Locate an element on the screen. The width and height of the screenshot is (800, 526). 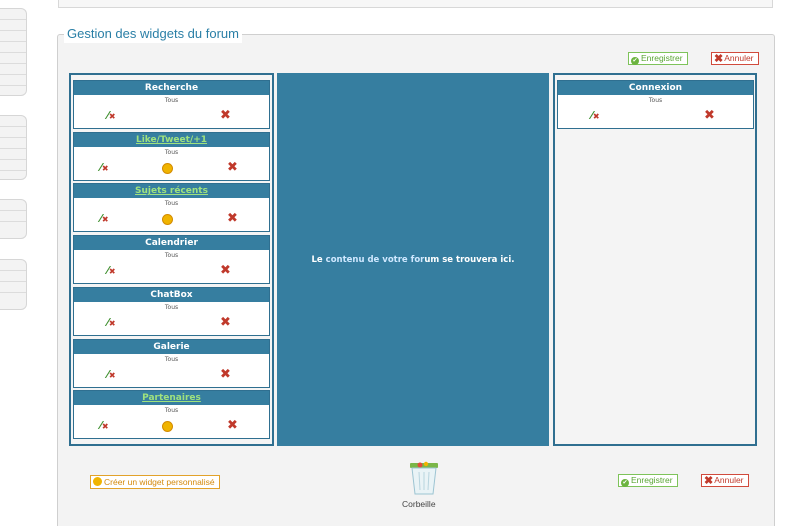
widget-title: Galerie is located at coordinates (171, 346).